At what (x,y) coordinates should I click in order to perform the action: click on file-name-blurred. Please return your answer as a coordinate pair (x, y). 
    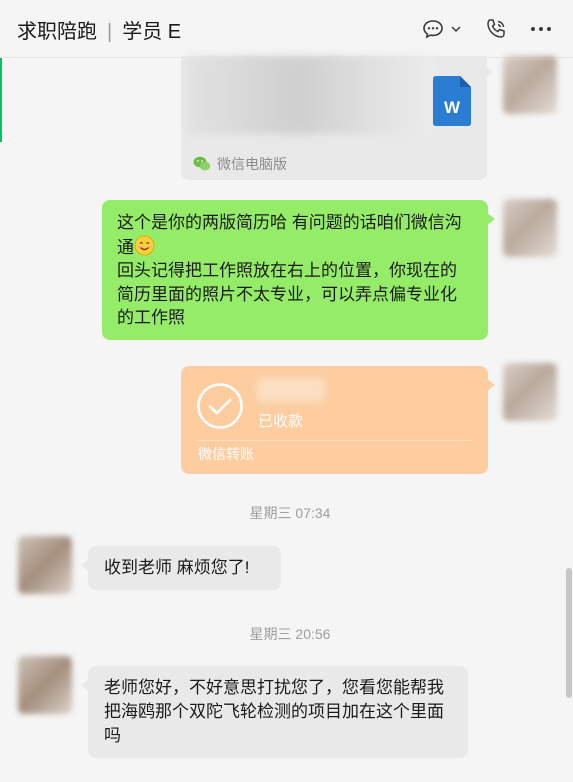
    Looking at the image, I should click on (311, 95).